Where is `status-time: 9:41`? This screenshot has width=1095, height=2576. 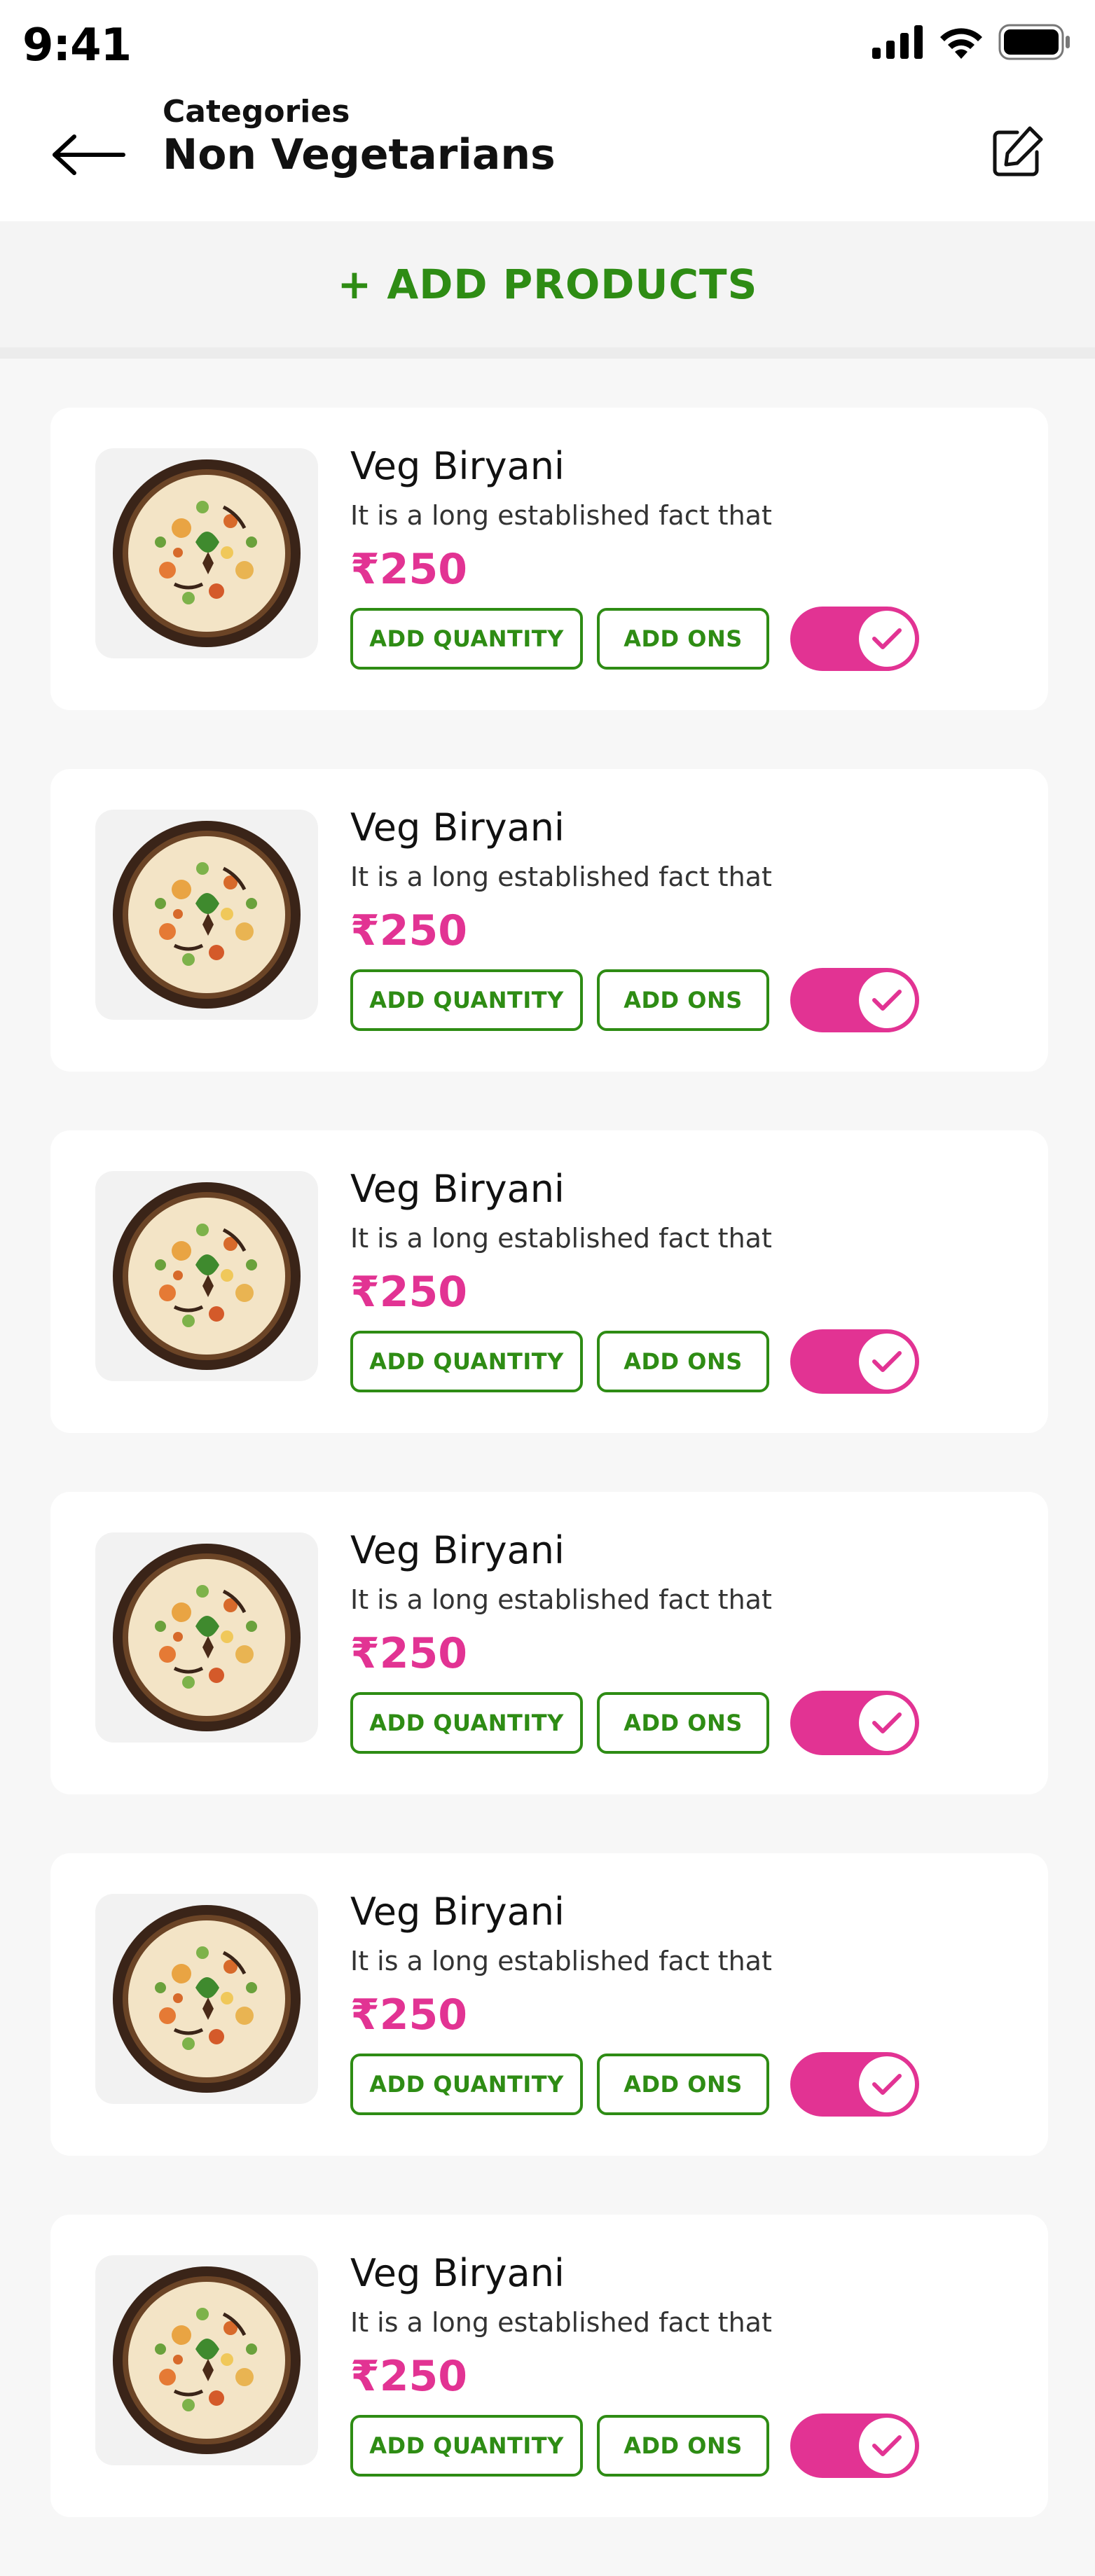
status-time: 9:41 is located at coordinates (77, 46).